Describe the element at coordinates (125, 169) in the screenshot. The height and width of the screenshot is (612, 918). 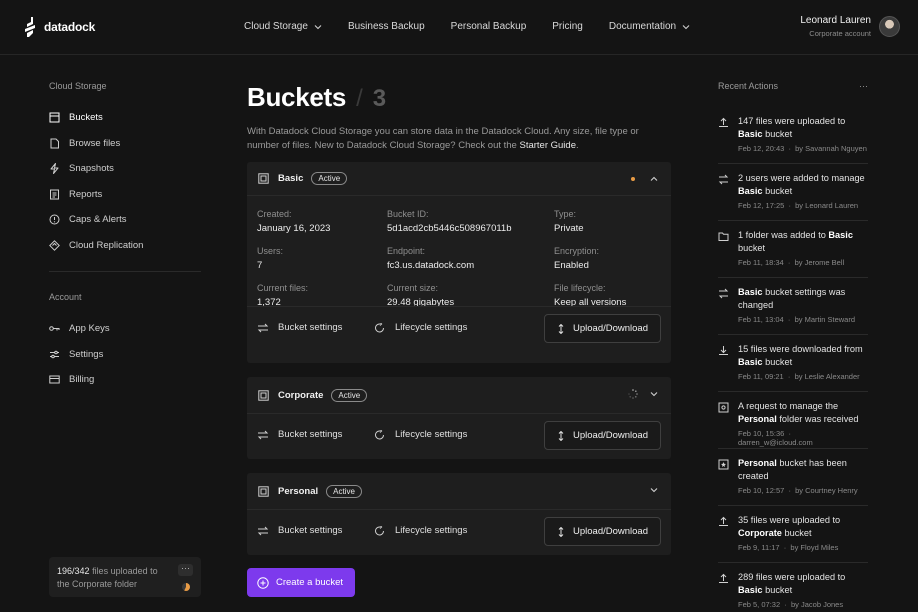
I see `sidebar-item-snapshots: Snapshots` at that location.